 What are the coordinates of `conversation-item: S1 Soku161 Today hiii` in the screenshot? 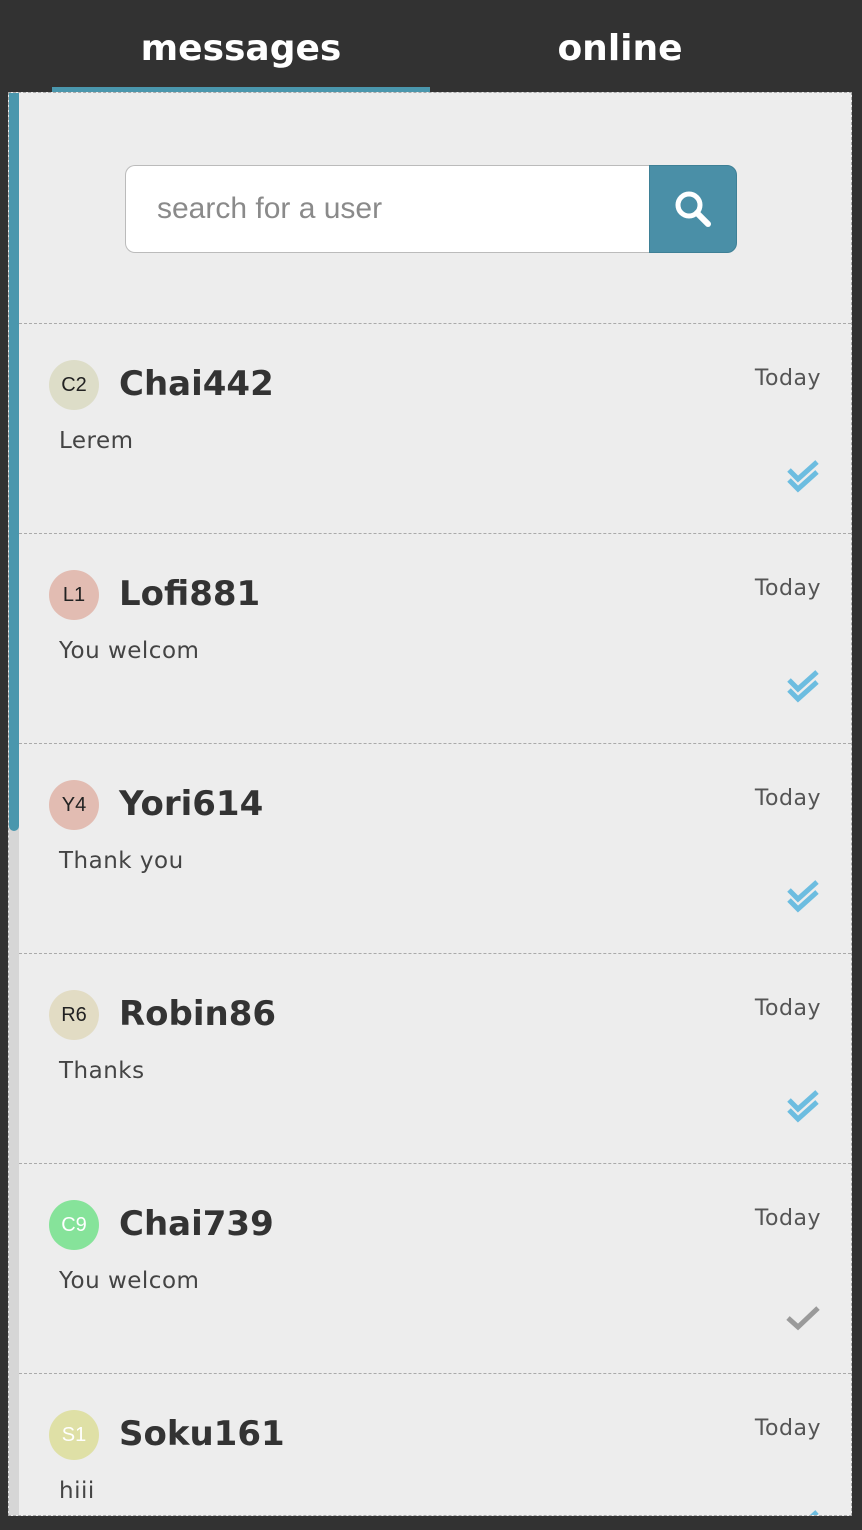 It's located at (435, 1444).